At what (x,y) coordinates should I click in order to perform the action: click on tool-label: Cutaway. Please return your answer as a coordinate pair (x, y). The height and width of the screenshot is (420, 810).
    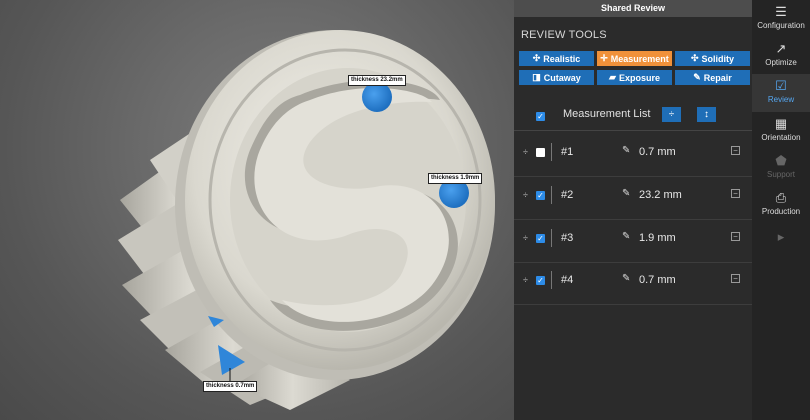
    Looking at the image, I should click on (562, 77).